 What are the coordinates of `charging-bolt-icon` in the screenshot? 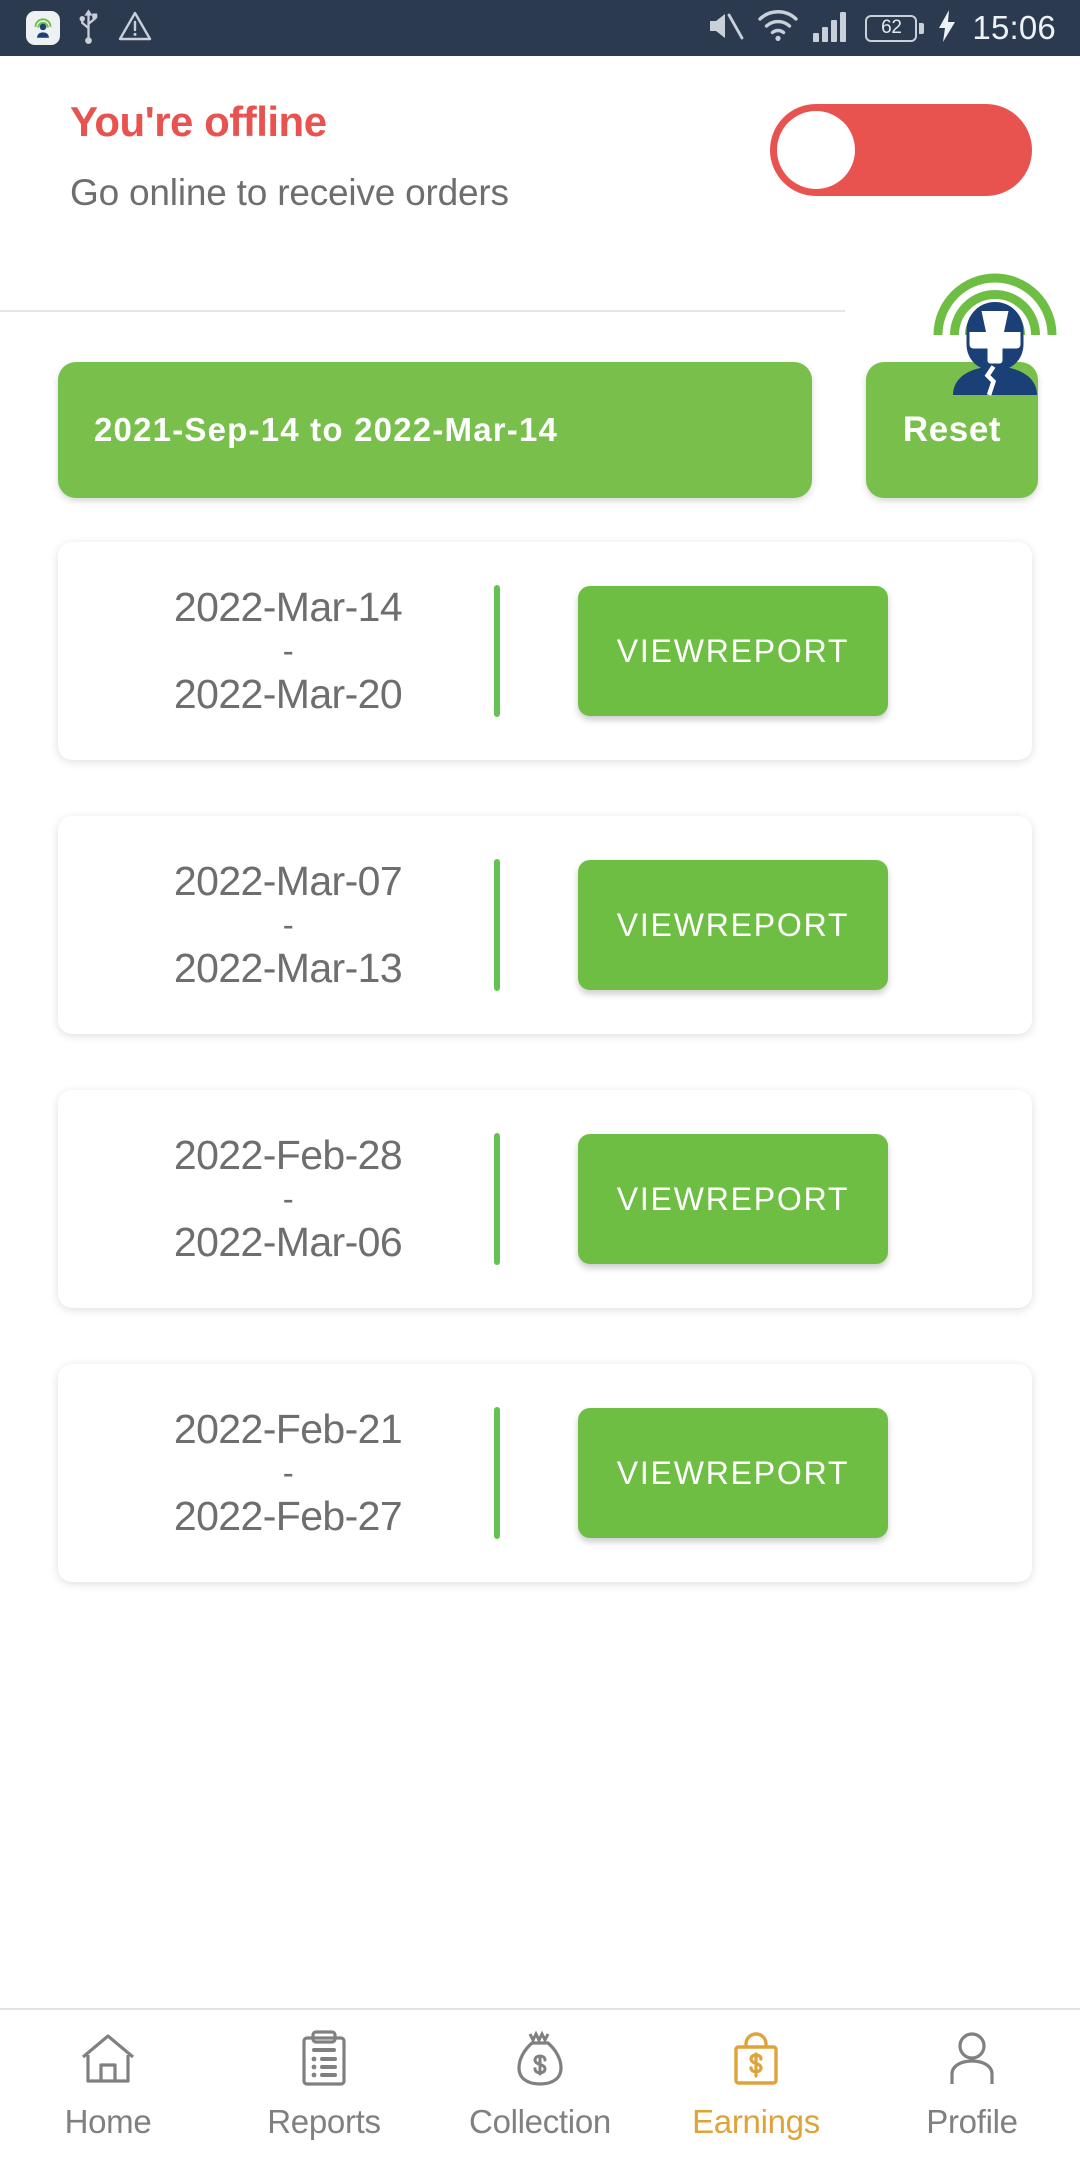 It's located at (947, 28).